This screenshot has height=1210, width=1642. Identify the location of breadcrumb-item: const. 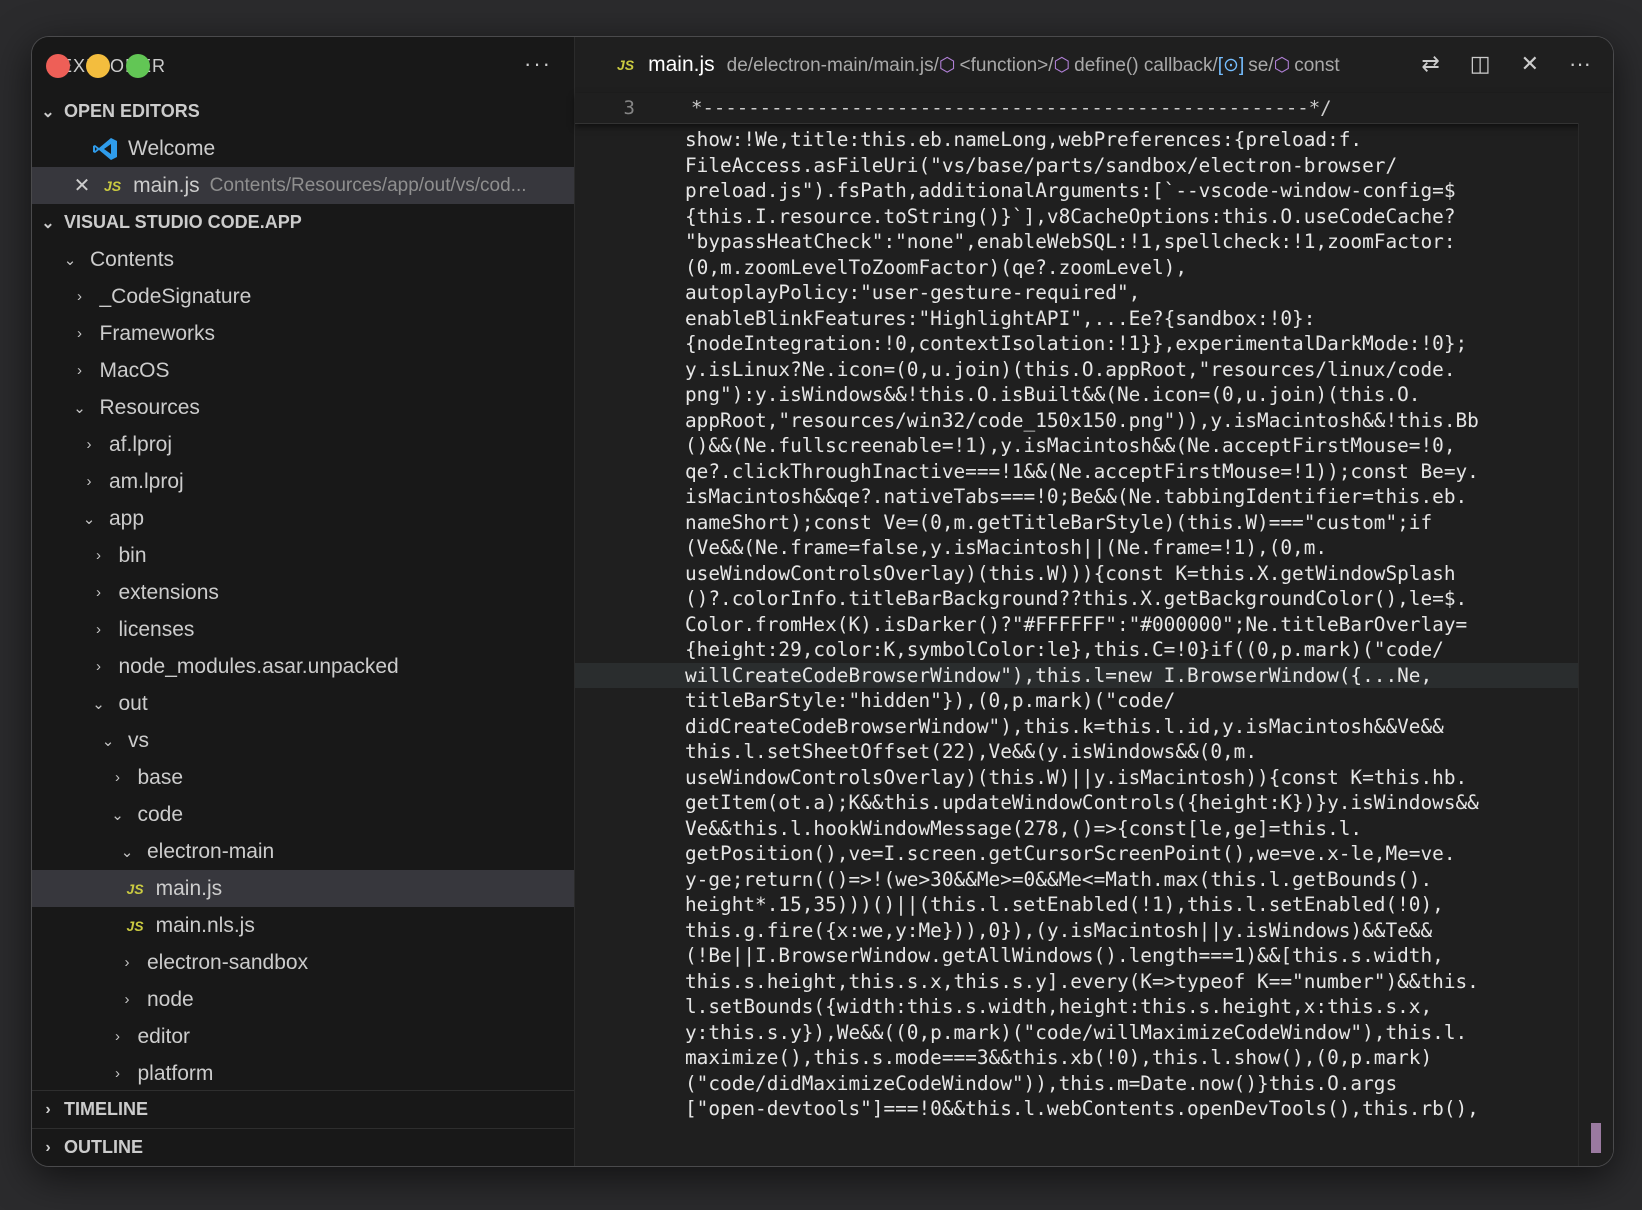
(1316, 65).